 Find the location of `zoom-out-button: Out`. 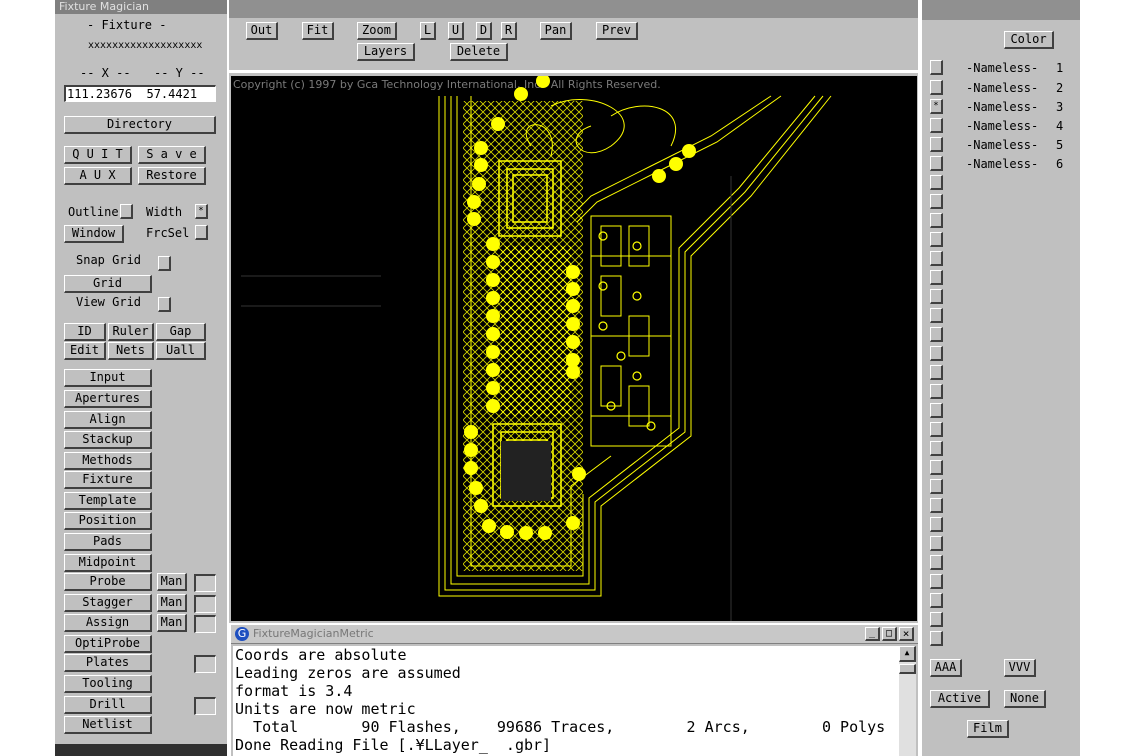

zoom-out-button: Out is located at coordinates (262, 31).